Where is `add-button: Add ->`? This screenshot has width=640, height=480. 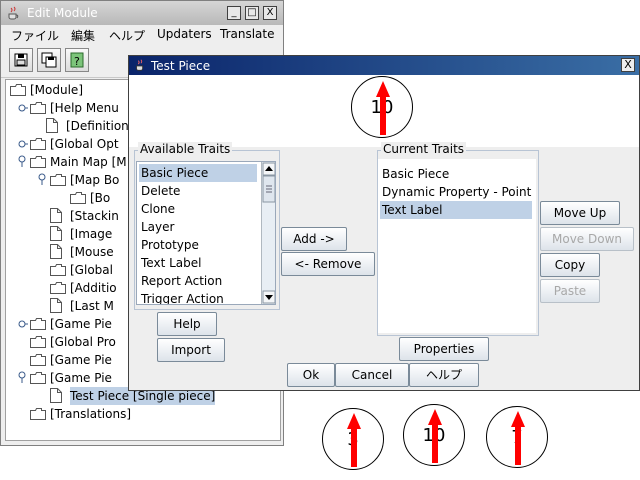 add-button: Add -> is located at coordinates (314, 239).